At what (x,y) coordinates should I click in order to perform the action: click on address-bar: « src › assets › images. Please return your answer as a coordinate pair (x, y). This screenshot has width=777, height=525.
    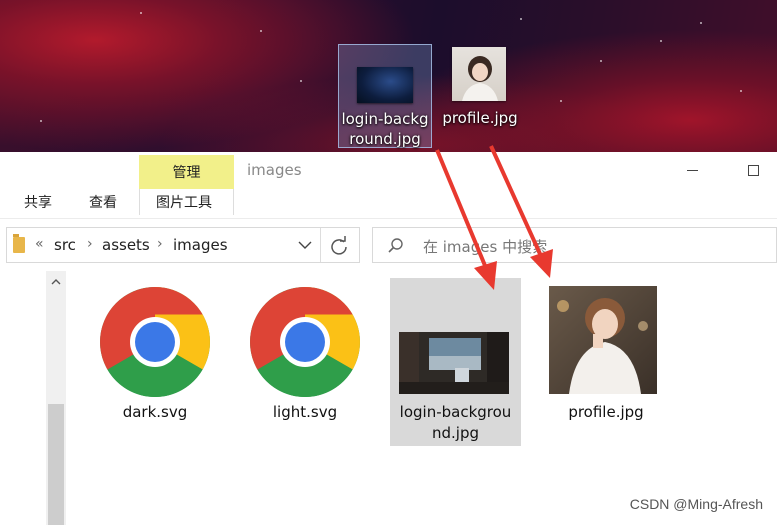
    Looking at the image, I should click on (183, 245).